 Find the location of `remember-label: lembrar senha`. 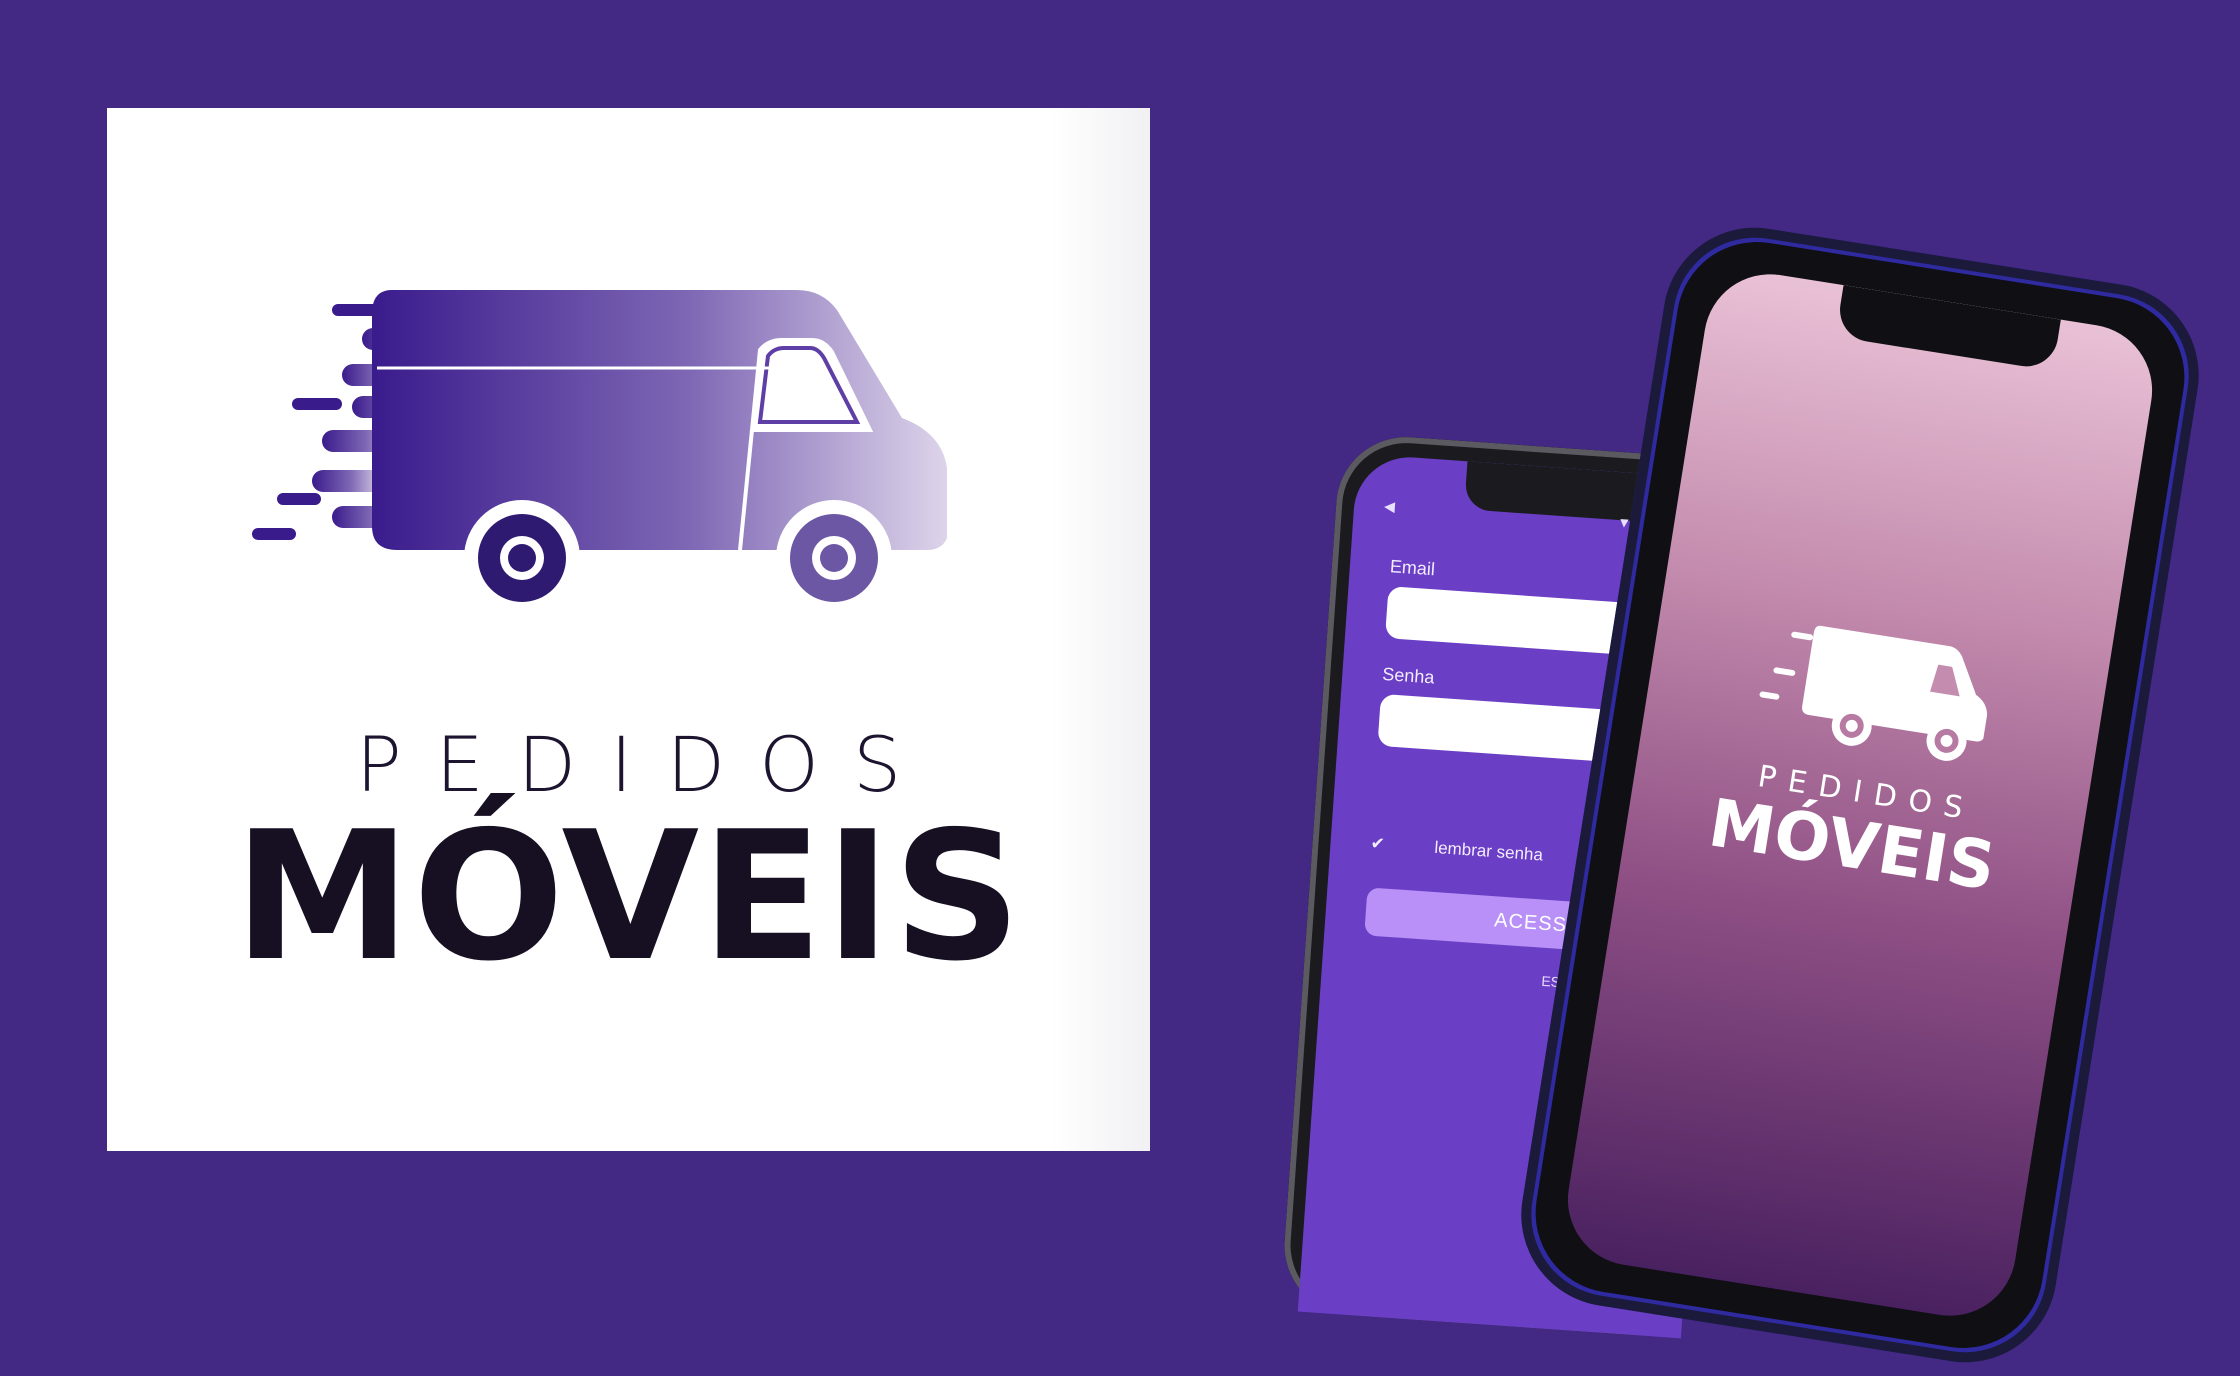

remember-label: lembrar senha is located at coordinates (1488, 851).